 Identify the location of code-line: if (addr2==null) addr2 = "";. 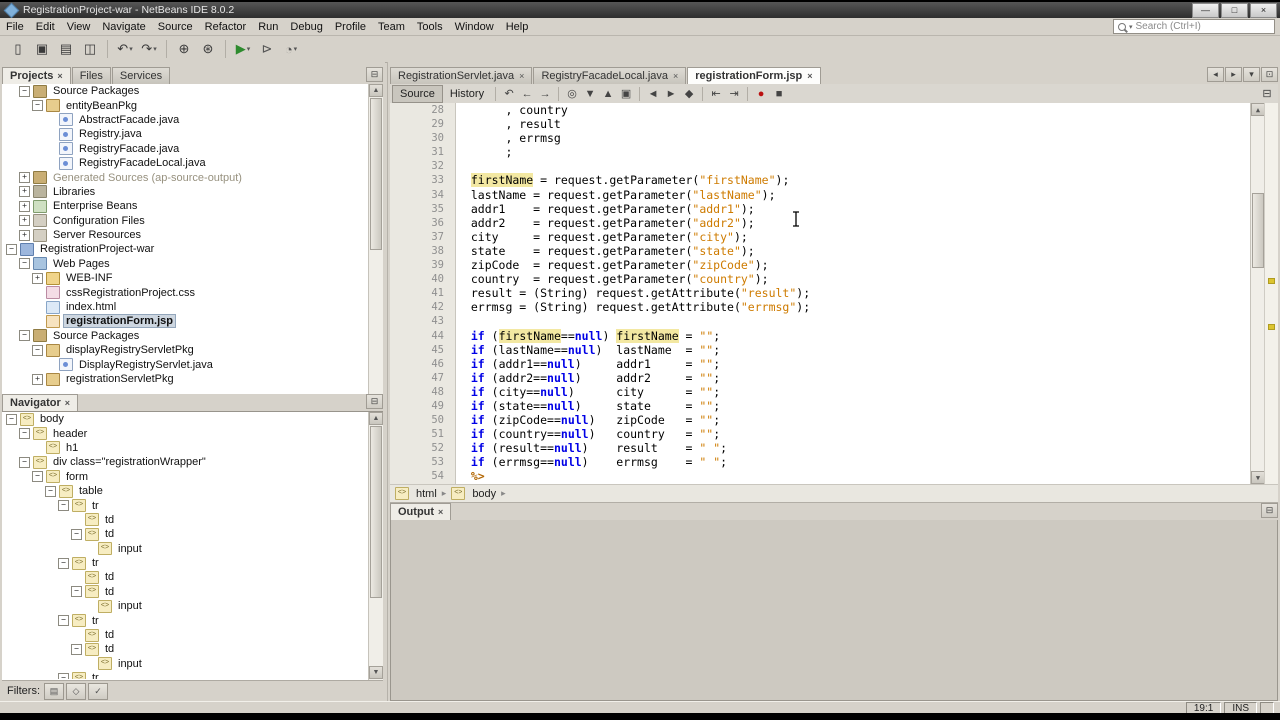
(853, 378).